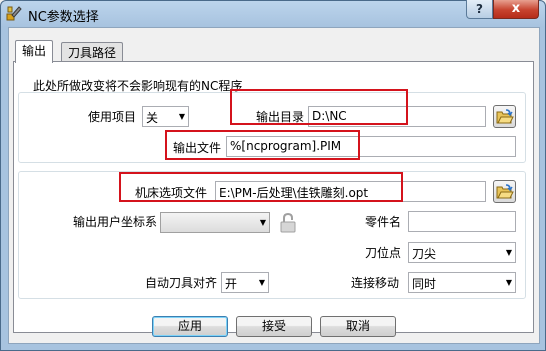 The height and width of the screenshot is (351, 546). What do you see at coordinates (14, 13) in the screenshot?
I see `app-tool-icon` at bounding box center [14, 13].